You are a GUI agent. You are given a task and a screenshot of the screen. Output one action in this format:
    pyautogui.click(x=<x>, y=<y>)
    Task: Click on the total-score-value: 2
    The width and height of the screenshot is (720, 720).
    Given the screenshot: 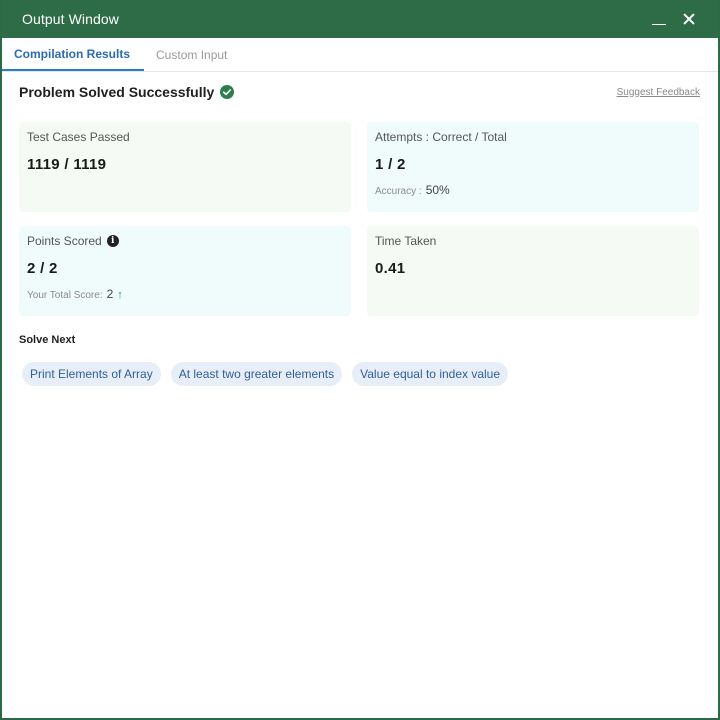 What is the action you would take?
    pyautogui.click(x=110, y=294)
    